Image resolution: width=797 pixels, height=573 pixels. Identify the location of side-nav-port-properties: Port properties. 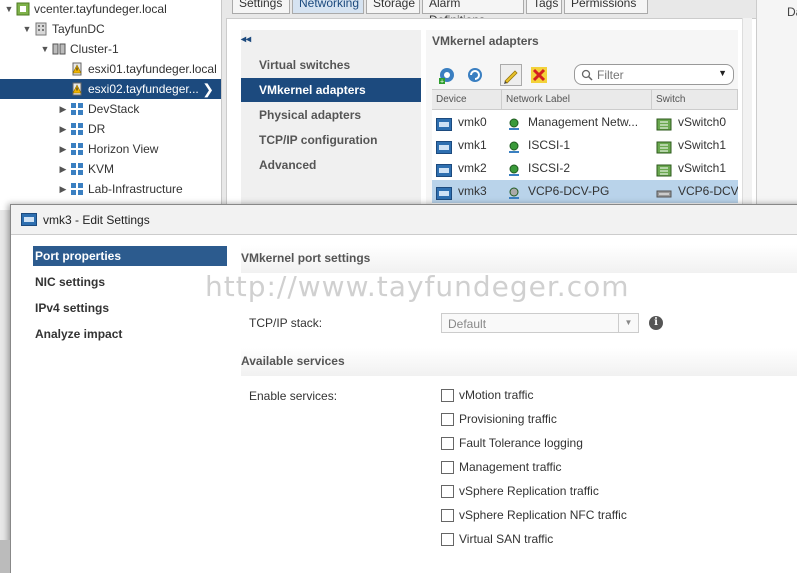
(130, 256).